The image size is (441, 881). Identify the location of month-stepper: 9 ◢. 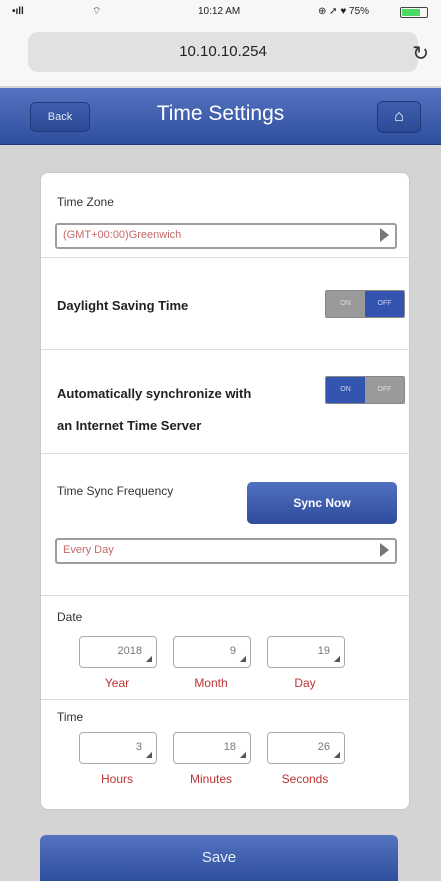
(212, 652).